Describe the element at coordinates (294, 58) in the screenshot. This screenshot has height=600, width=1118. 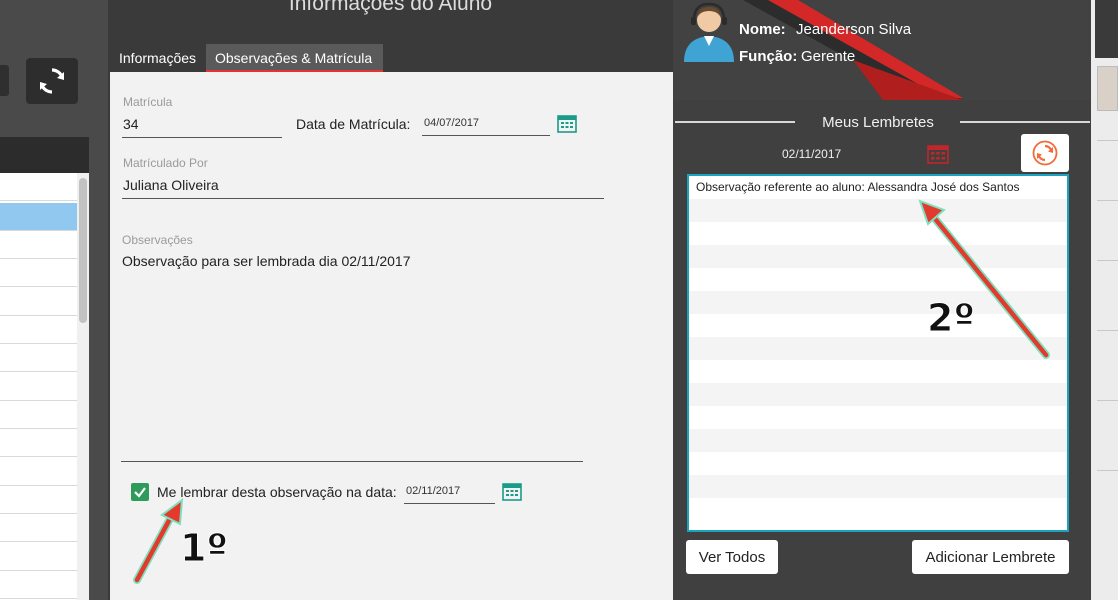
I see `tab-observacoes-matricula: Observações & Matrícula` at that location.